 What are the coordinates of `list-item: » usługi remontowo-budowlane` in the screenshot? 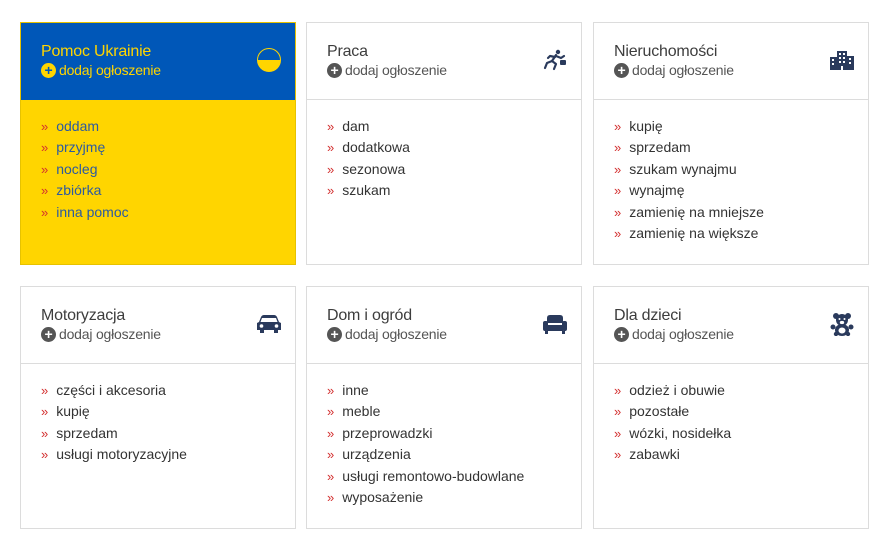 It's located at (454, 476).